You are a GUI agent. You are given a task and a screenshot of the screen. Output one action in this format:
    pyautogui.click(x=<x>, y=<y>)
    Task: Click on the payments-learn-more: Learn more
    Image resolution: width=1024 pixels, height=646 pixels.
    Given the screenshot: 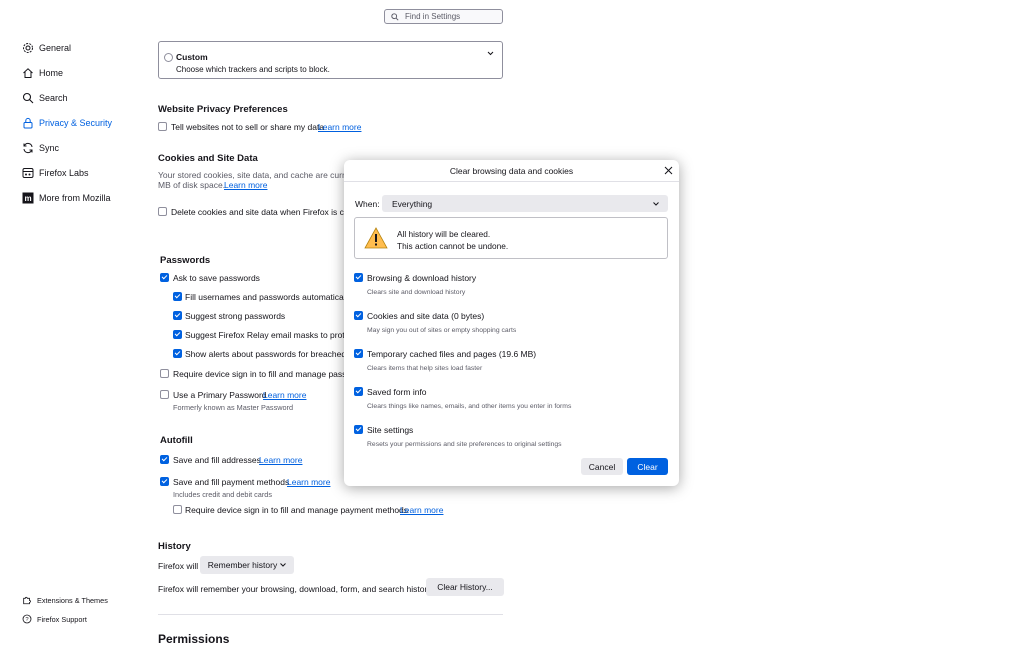 What is the action you would take?
    pyautogui.click(x=308, y=482)
    